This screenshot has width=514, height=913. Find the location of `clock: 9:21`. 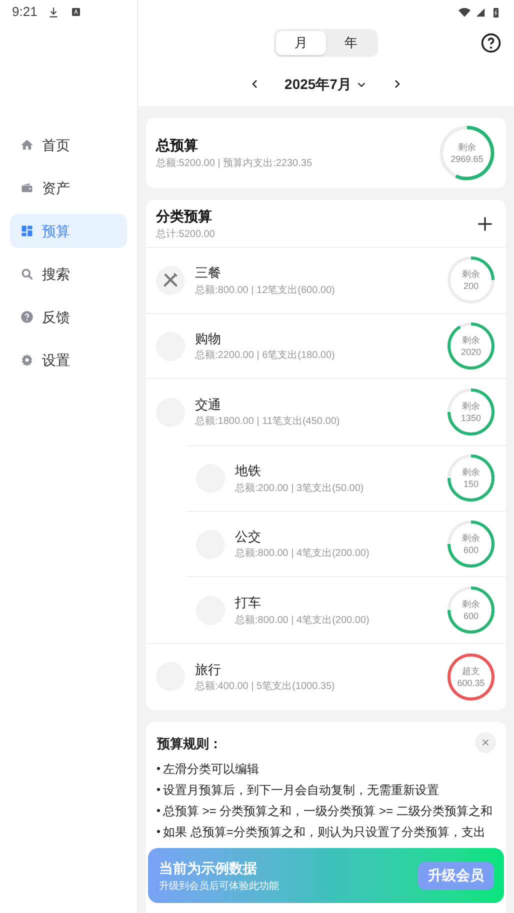

clock: 9:21 is located at coordinates (25, 12).